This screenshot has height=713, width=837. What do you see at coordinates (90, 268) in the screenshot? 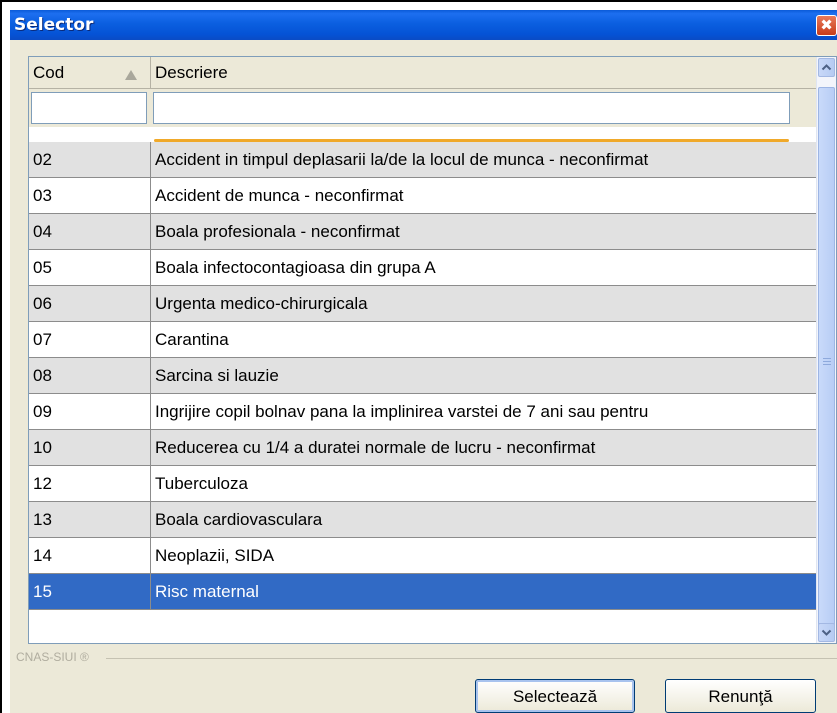
I see `cell-cod: 05` at bounding box center [90, 268].